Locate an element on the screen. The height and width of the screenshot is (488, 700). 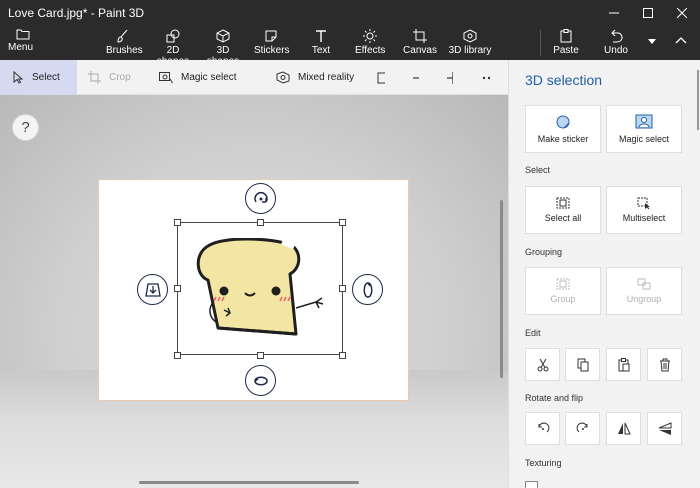
cut-button is located at coordinates (542, 364).